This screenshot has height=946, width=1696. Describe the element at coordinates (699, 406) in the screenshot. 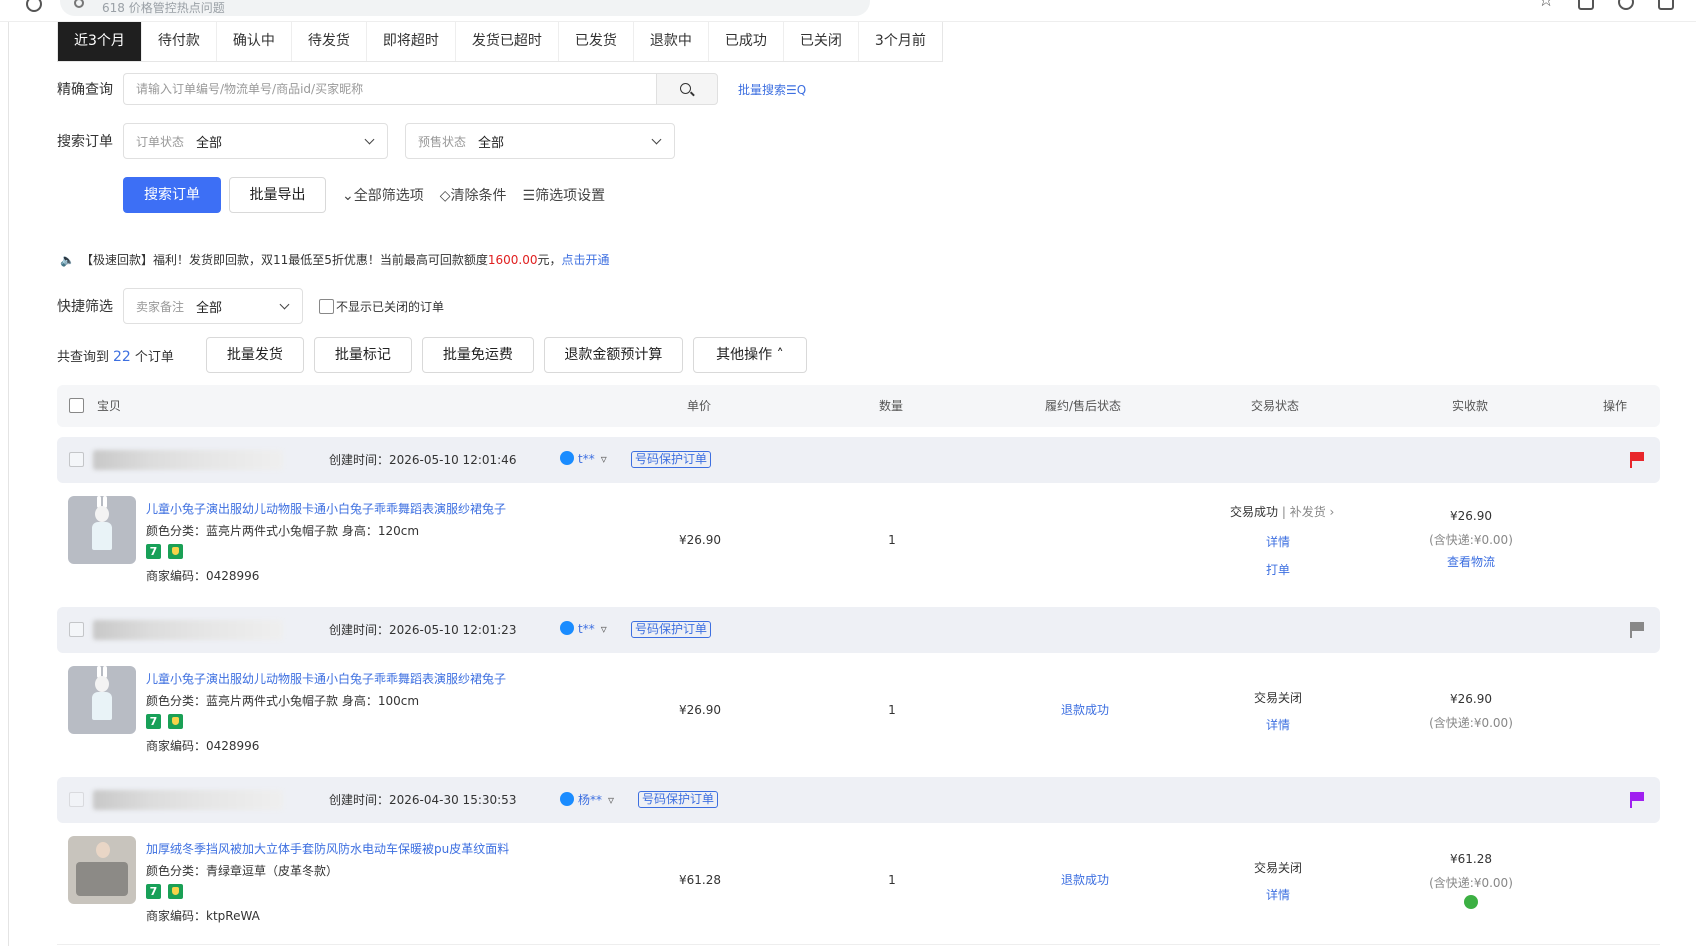

I see `col-unit-price: 单价` at that location.